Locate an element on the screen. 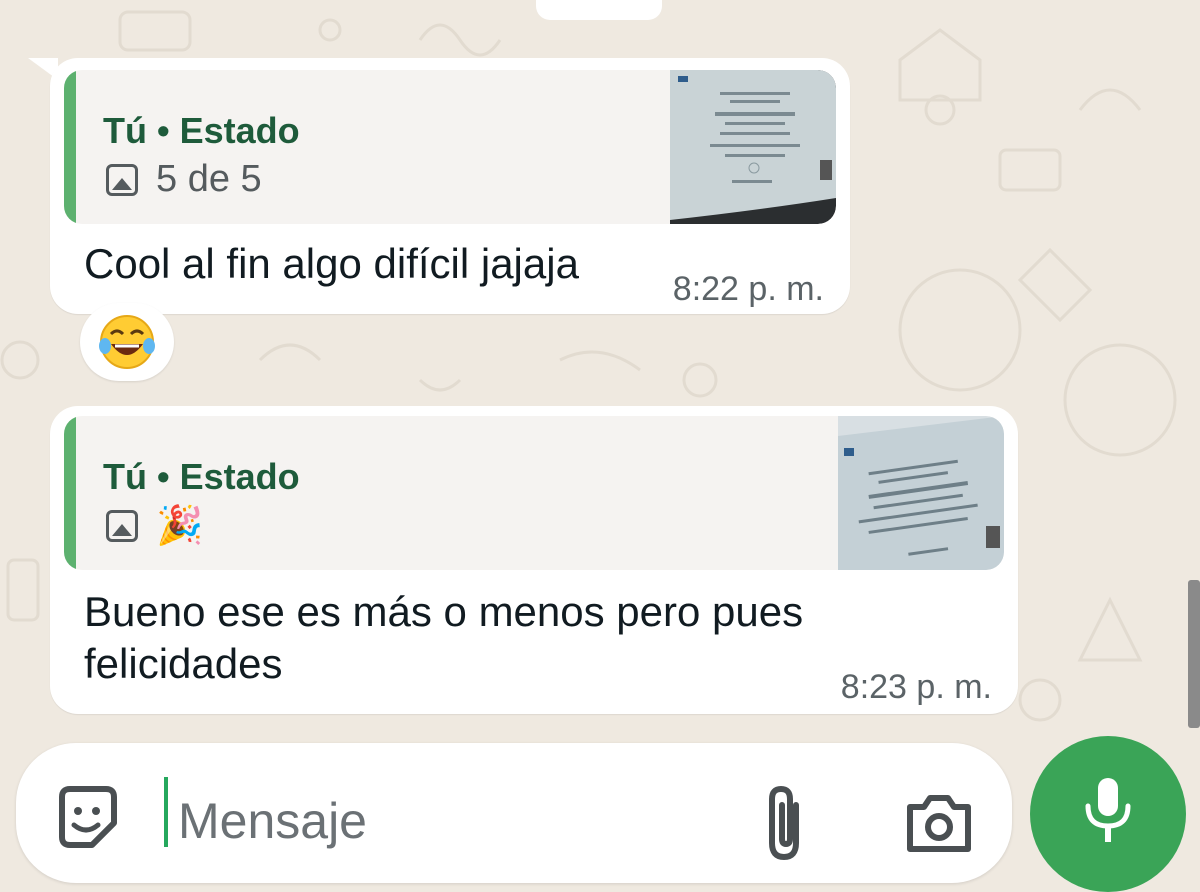 The width and height of the screenshot is (1200, 892). scrollbar-thumb is located at coordinates (1194, 654).